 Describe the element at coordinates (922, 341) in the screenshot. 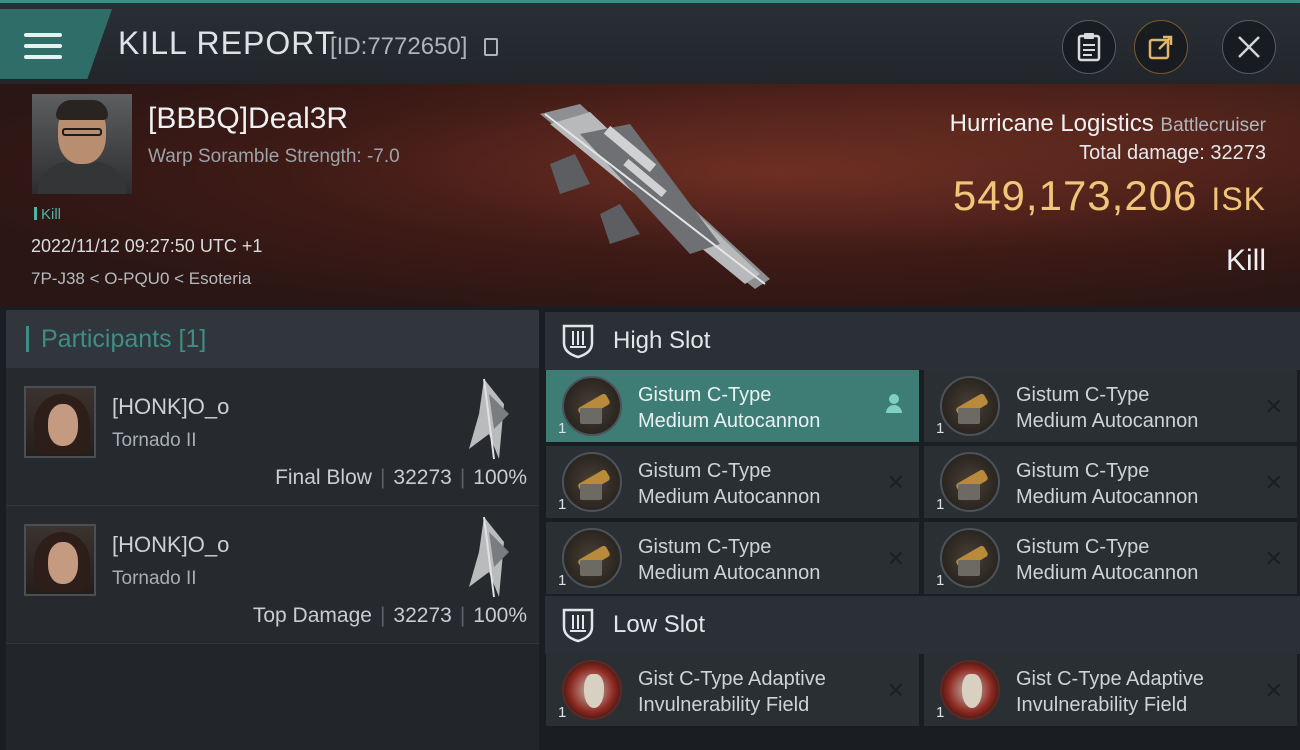

I see `high-slot-header: High Slot` at that location.